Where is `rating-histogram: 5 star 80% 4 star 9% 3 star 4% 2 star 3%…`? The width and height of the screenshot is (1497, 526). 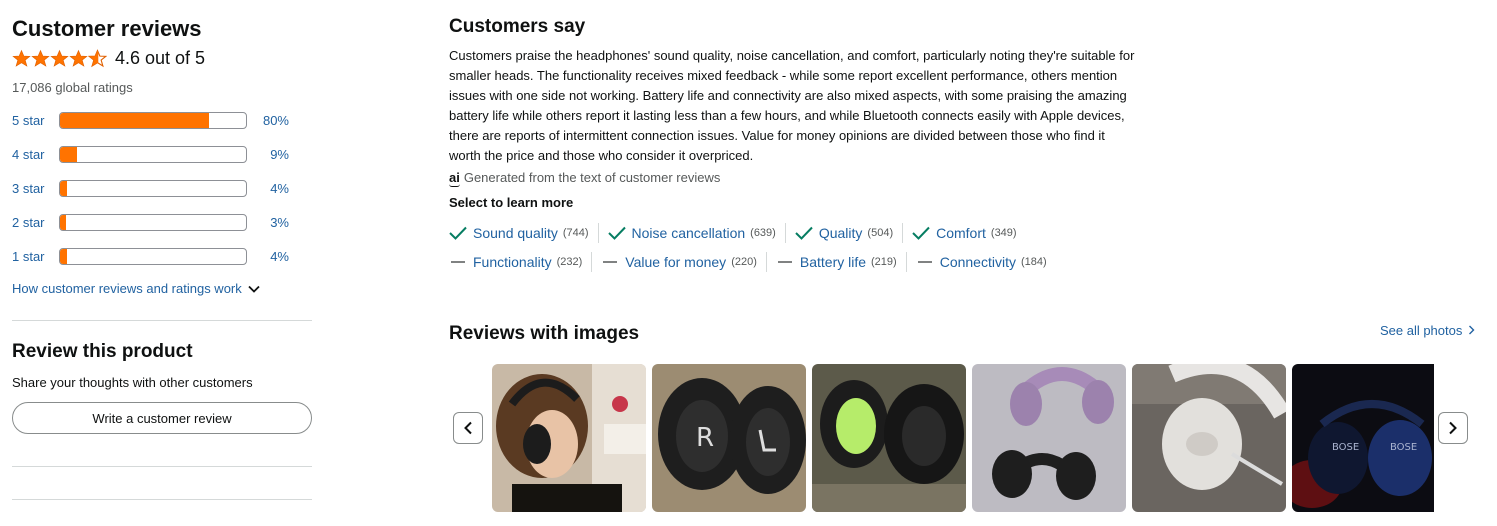
rating-histogram: 5 star 80% 4 star 9% 3 star 4% 2 star 3%… is located at coordinates (162, 188).